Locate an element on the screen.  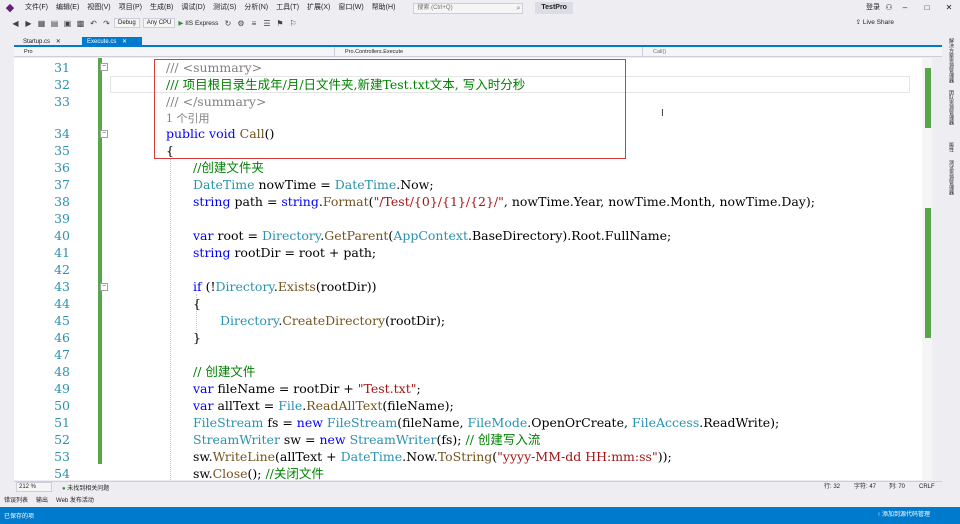
menu-tools: 工具(T) is located at coordinates (287, 8).